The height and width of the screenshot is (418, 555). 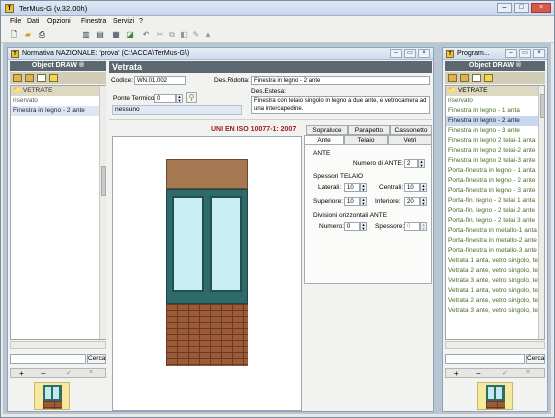 I want to click on tool-5-icon: ↶, so click(x=146, y=35).